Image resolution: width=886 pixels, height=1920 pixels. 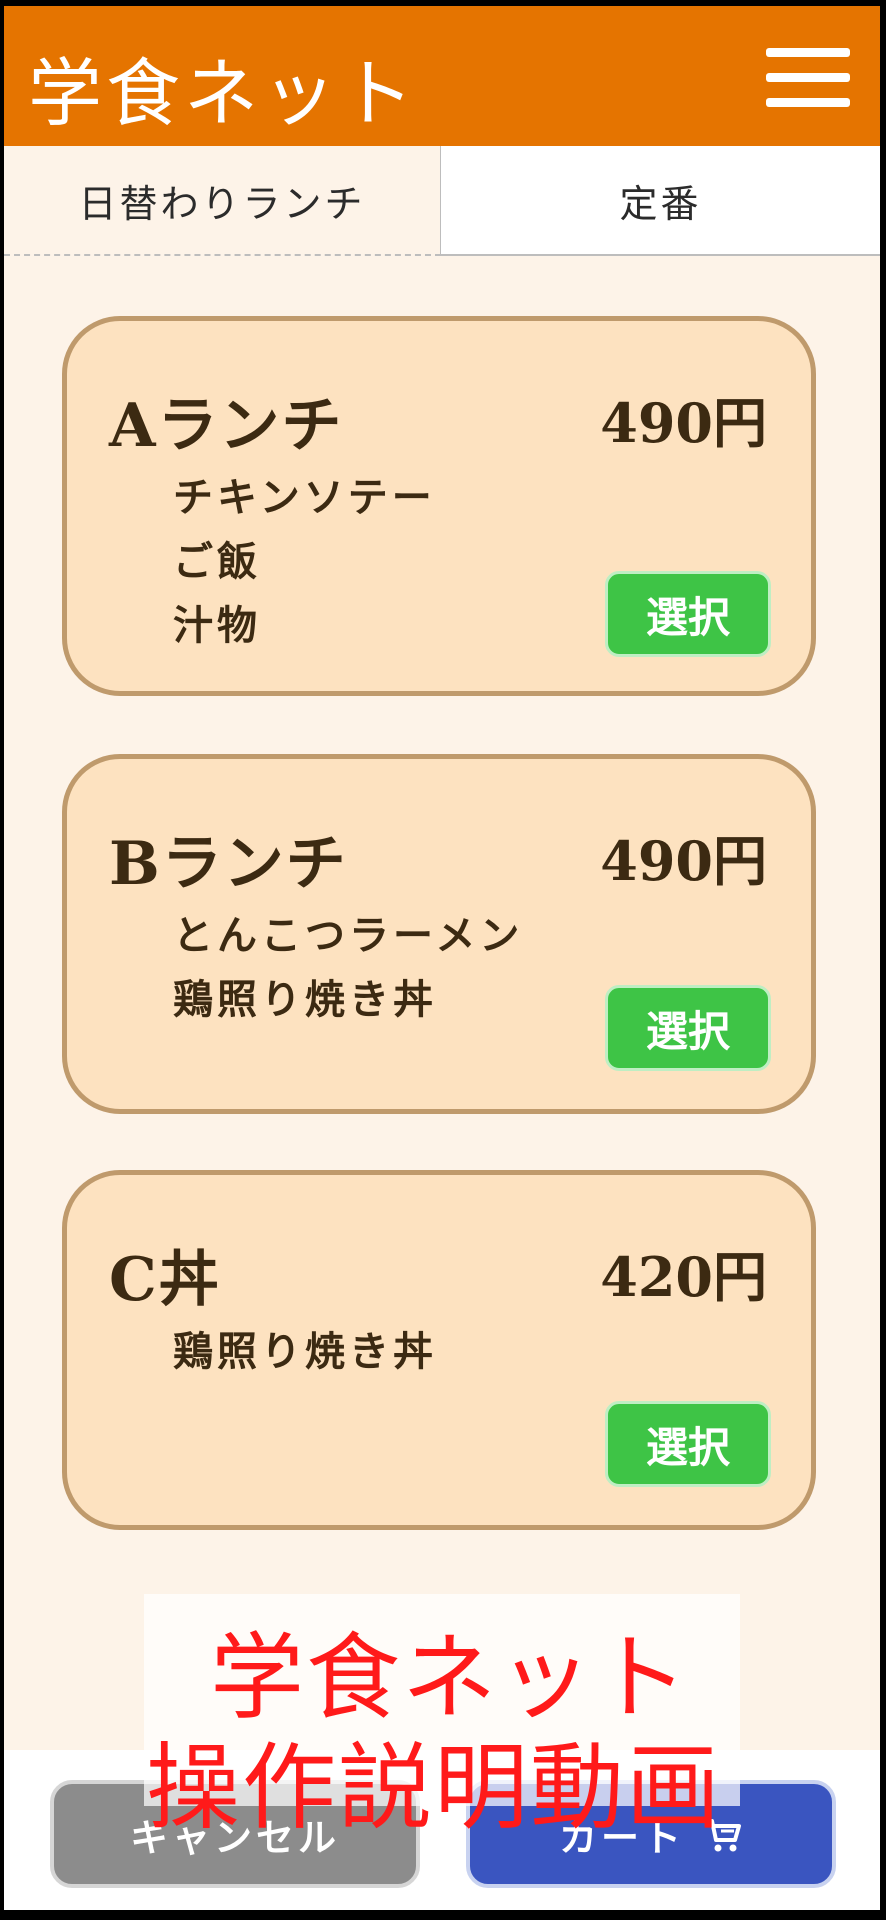 What do you see at coordinates (217, 562) in the screenshot?
I see `menu-item: ご飯` at bounding box center [217, 562].